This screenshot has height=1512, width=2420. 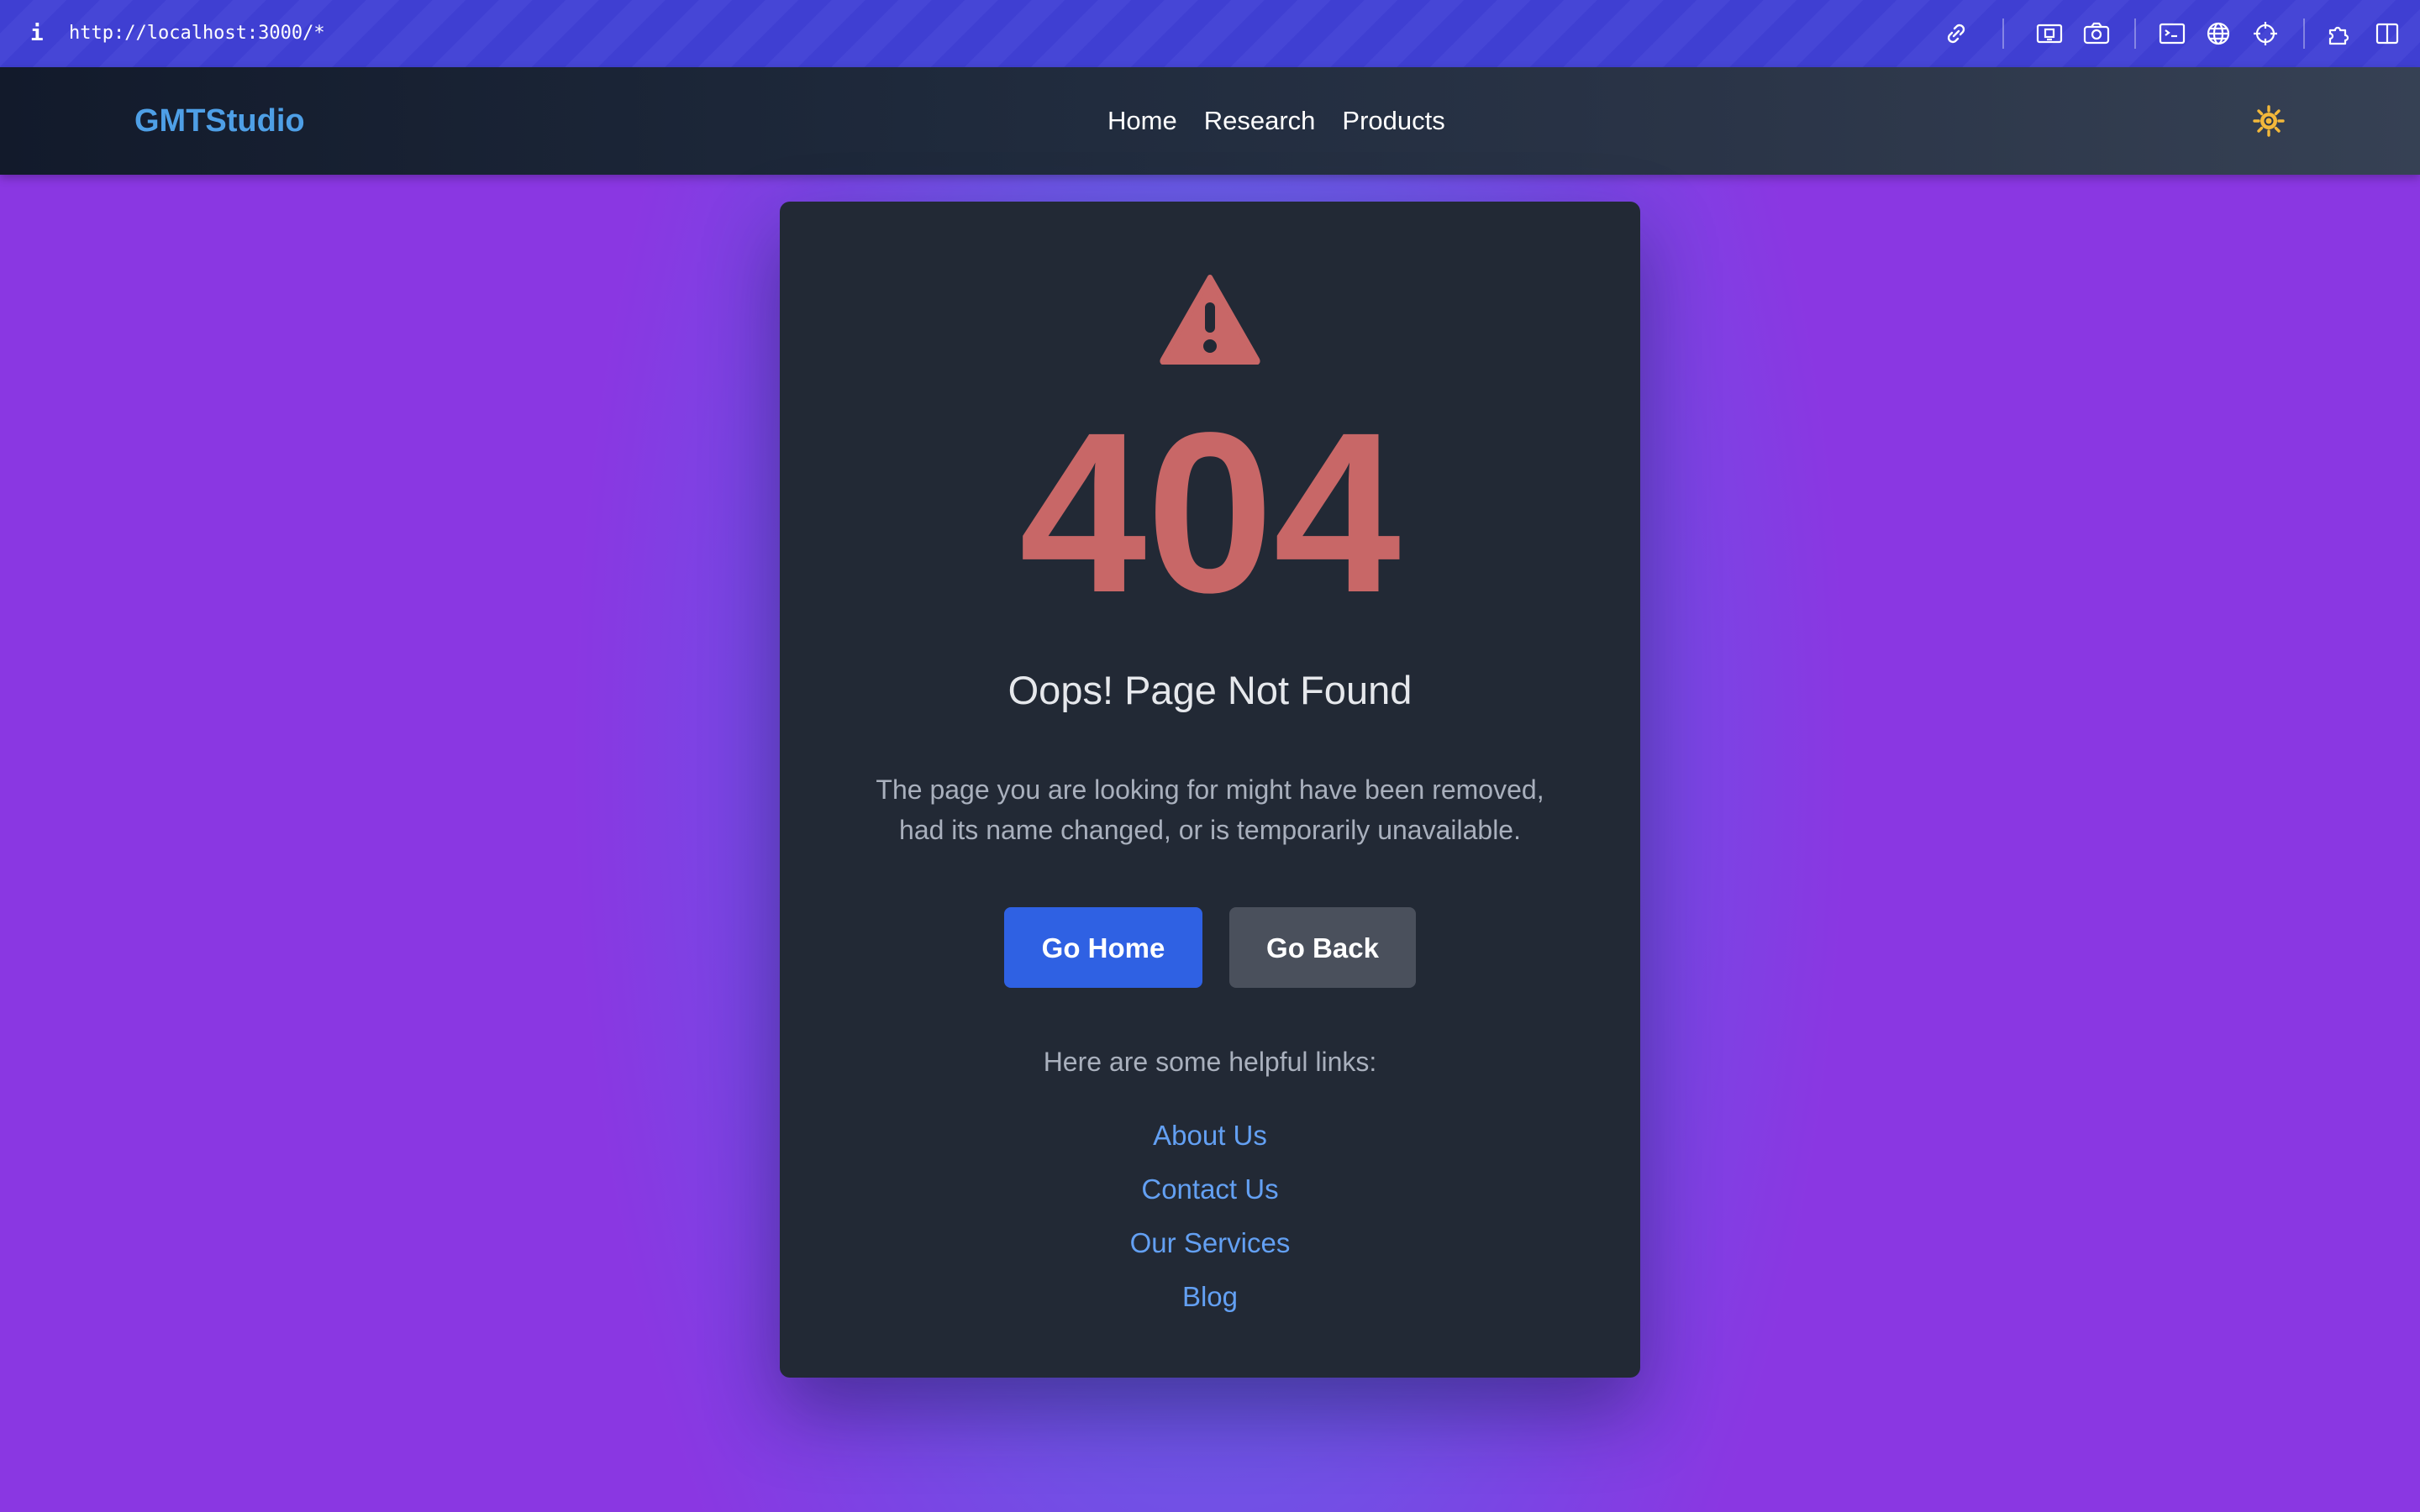 What do you see at coordinates (1142, 121) in the screenshot?
I see `nav-link-home: Home` at bounding box center [1142, 121].